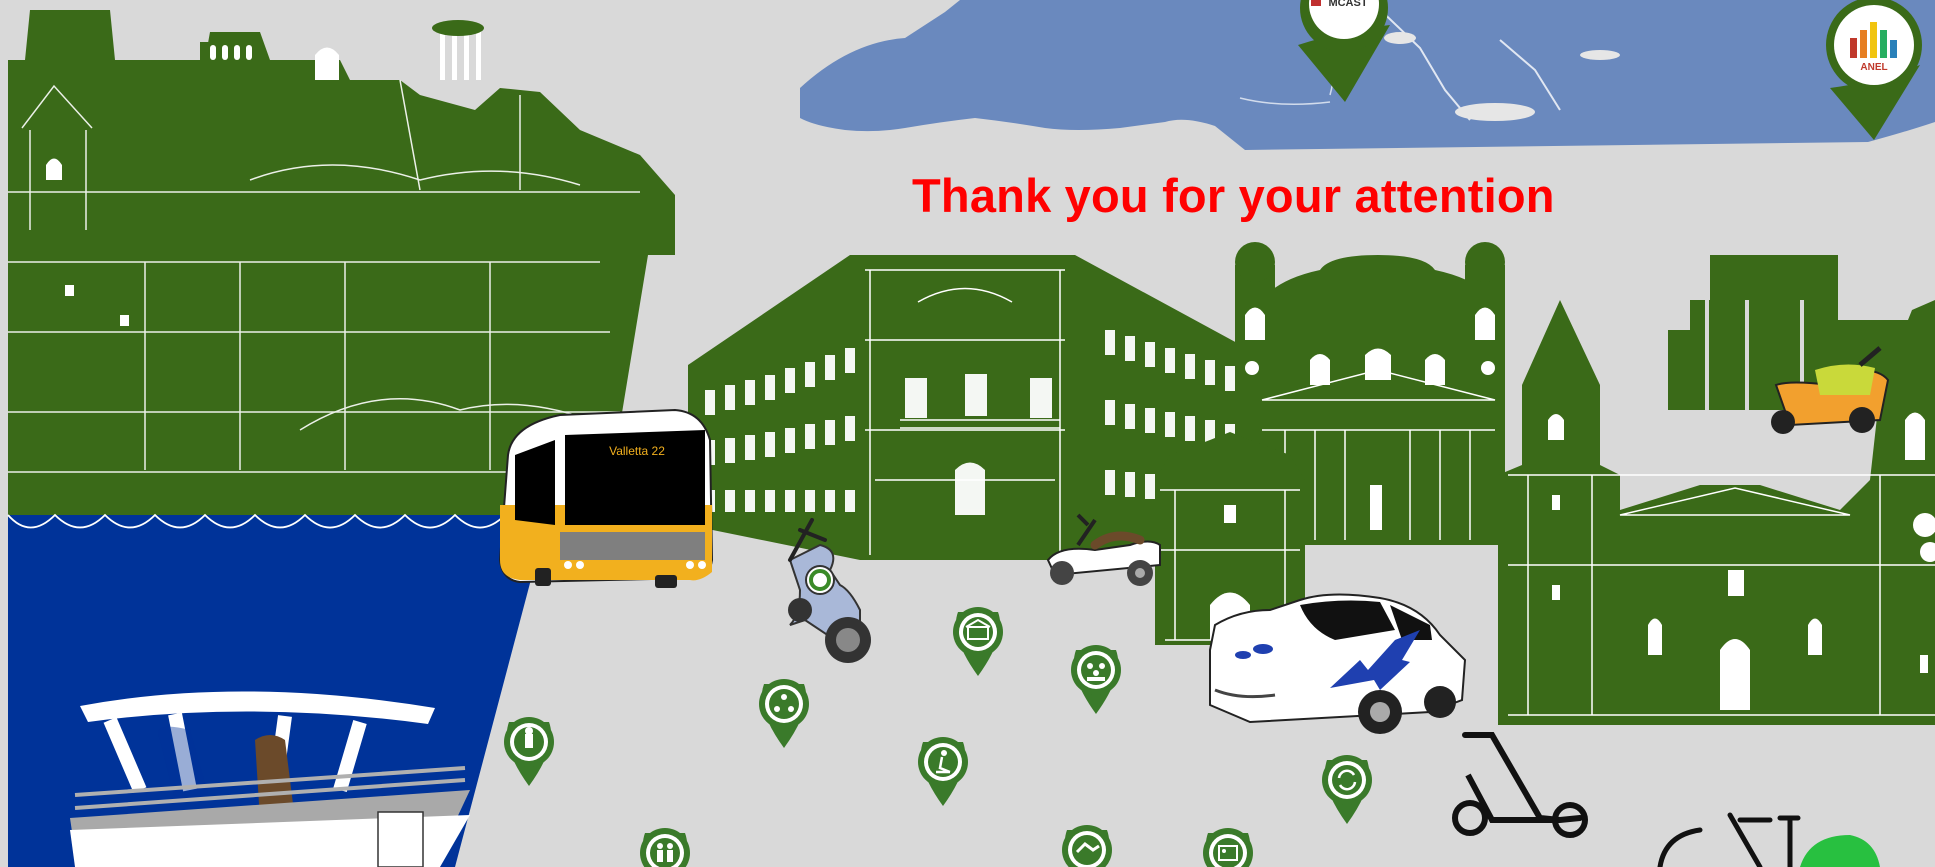  What do you see at coordinates (1520, 785) in the screenshot?
I see `kick-scooter` at bounding box center [1520, 785].